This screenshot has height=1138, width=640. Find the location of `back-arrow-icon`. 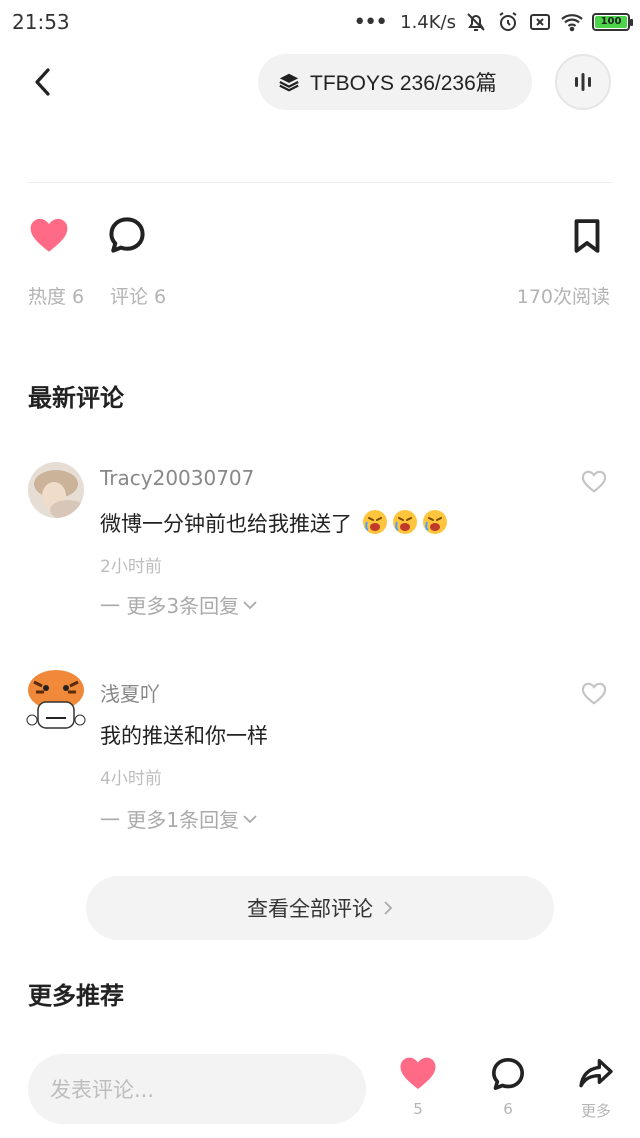

back-arrow-icon is located at coordinates (42, 82).